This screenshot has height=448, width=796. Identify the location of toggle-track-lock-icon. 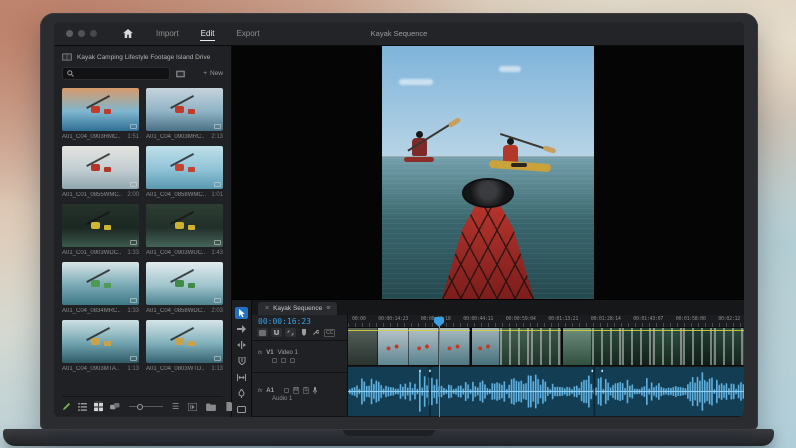
(292, 360).